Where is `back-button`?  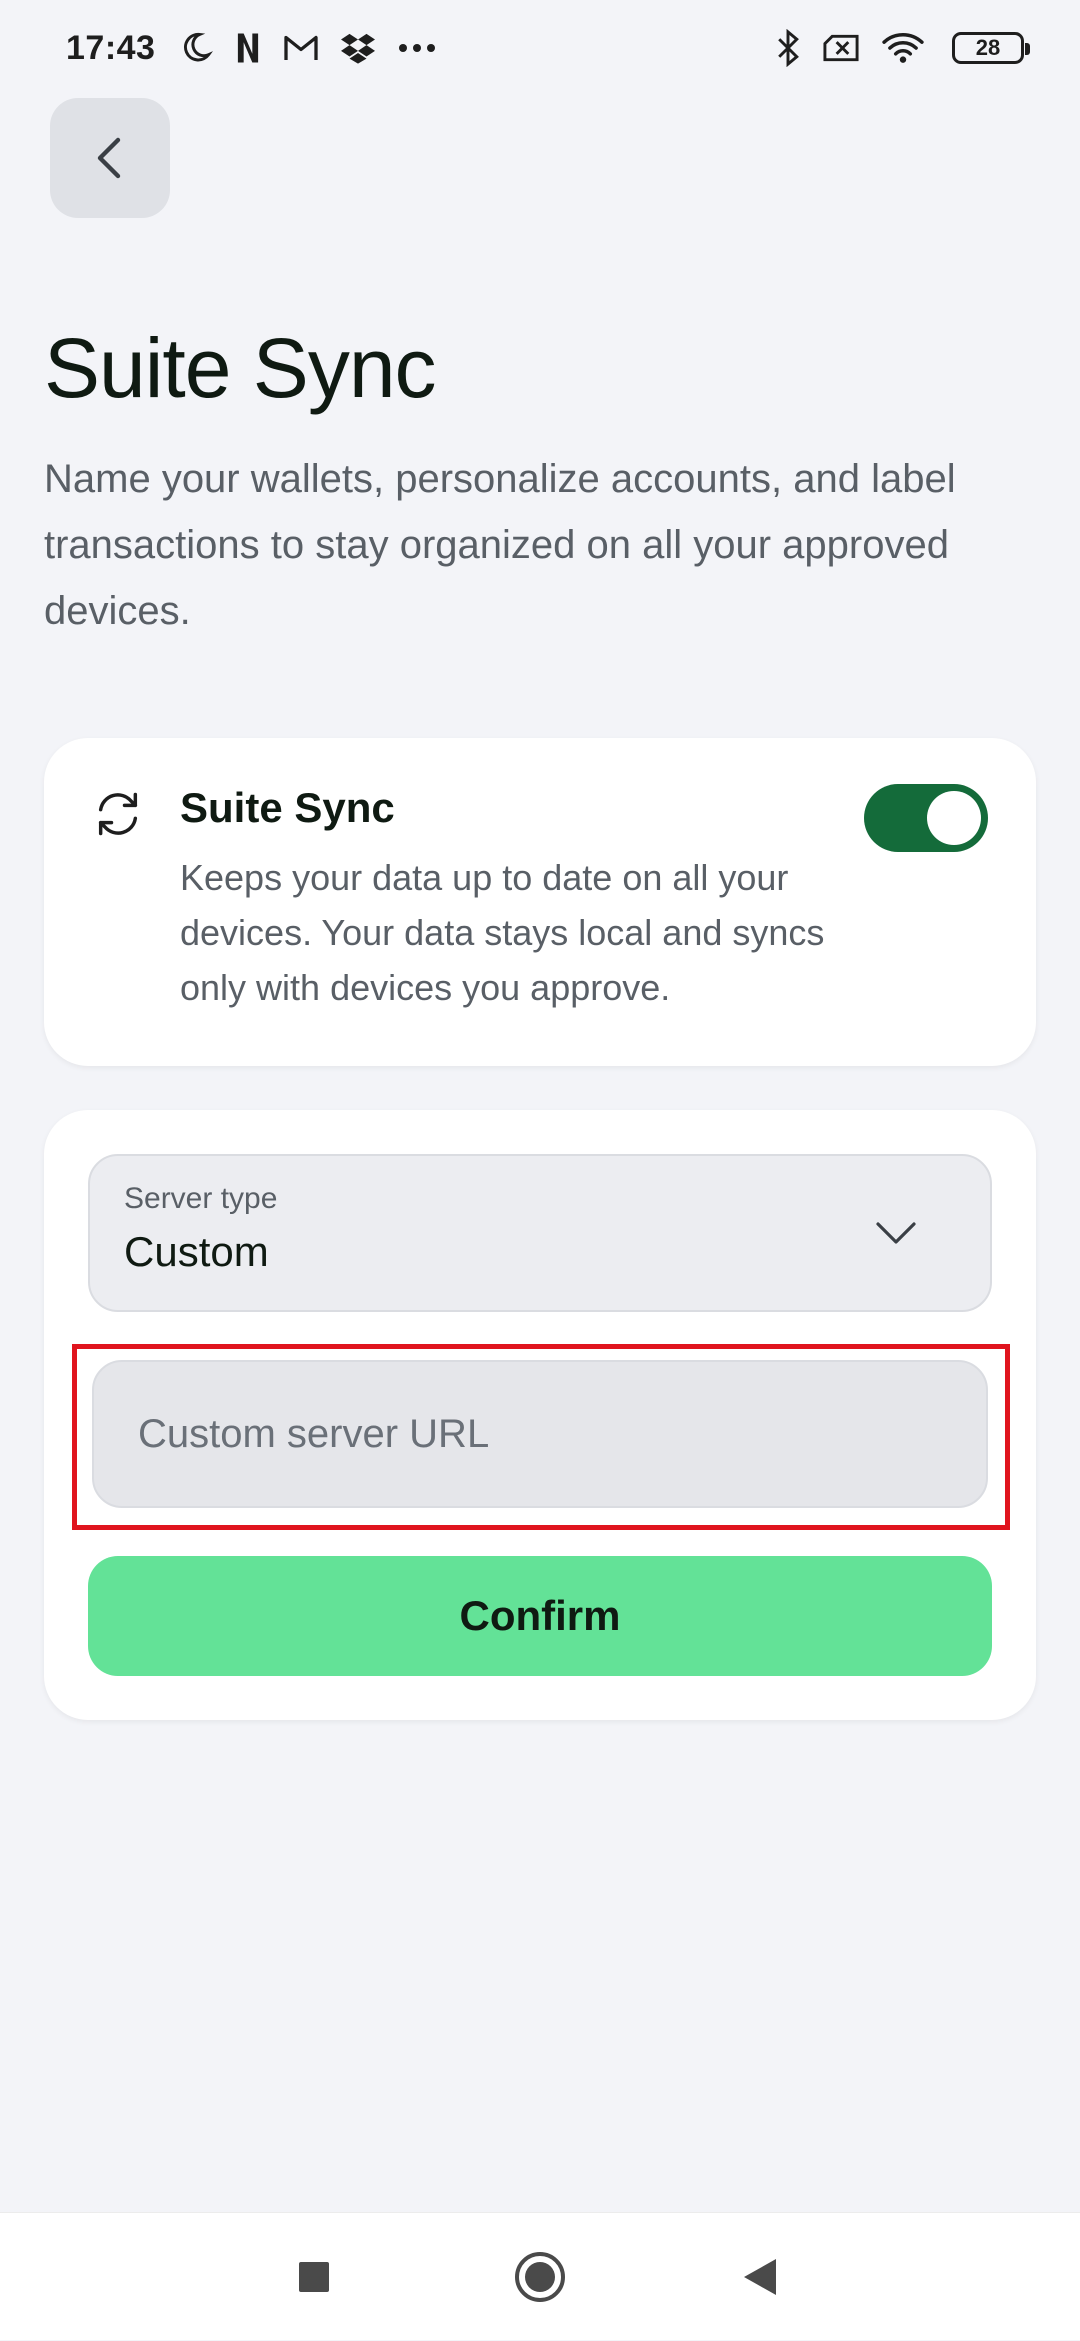 back-button is located at coordinates (110, 158).